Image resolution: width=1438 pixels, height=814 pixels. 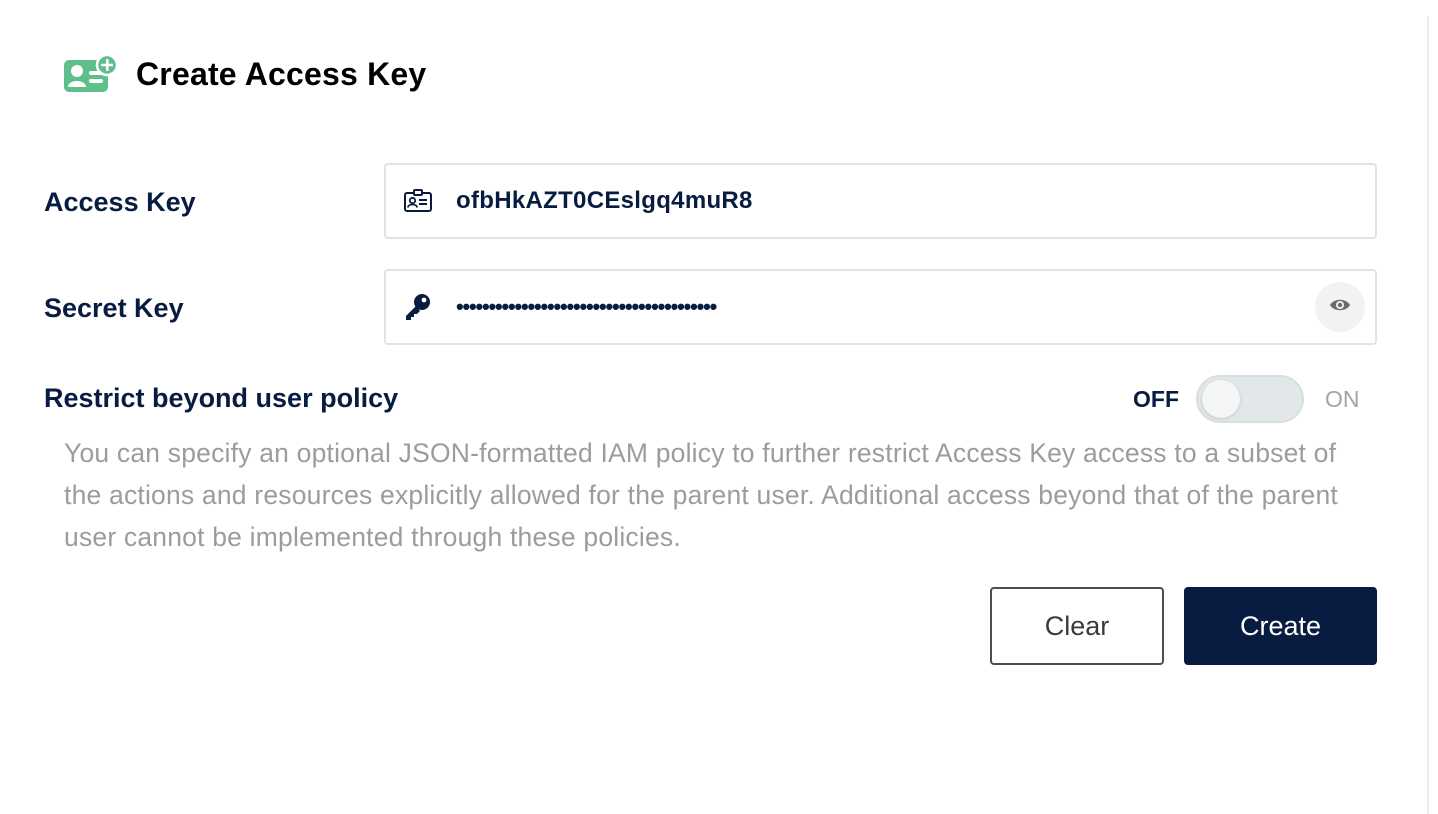 I want to click on id-card-icon, so click(x=418, y=201).